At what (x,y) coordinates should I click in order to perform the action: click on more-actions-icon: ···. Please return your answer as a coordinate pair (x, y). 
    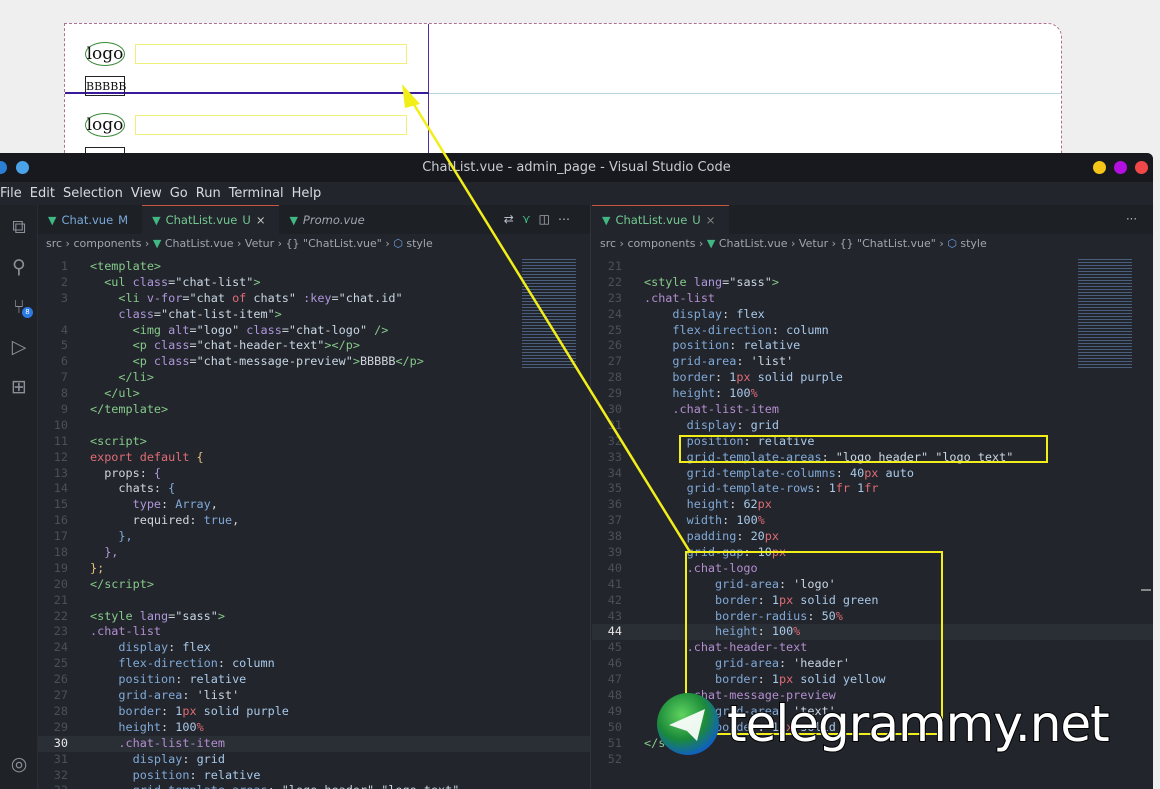
    Looking at the image, I should click on (1131, 219).